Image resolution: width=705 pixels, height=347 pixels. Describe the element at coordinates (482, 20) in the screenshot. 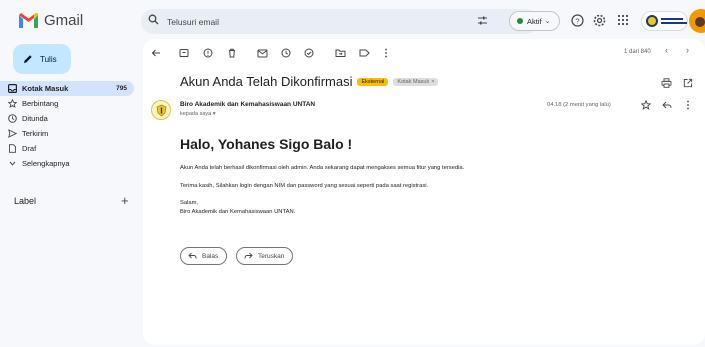

I see `search-options-icon` at that location.